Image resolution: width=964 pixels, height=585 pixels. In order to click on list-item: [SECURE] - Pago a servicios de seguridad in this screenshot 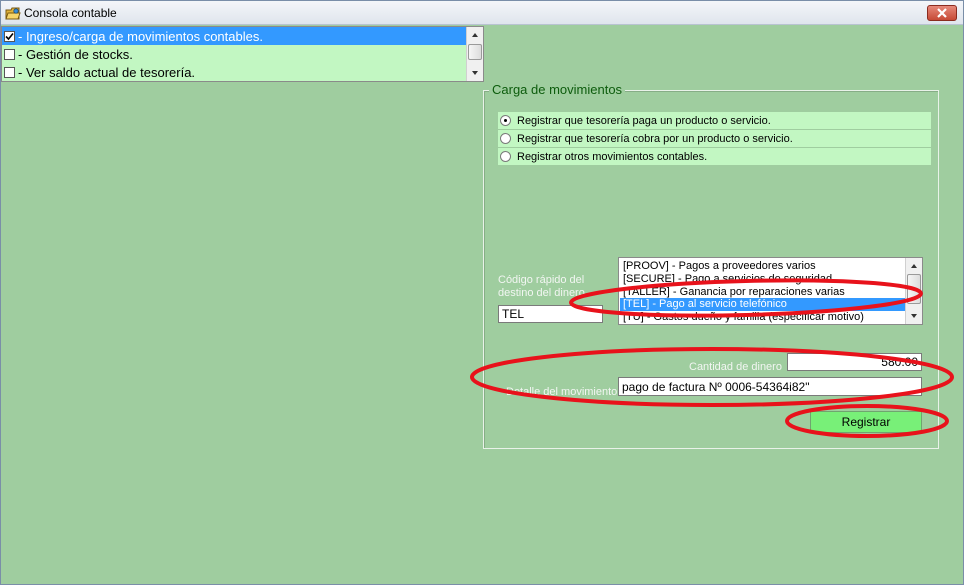, I will do `click(763, 279)`.